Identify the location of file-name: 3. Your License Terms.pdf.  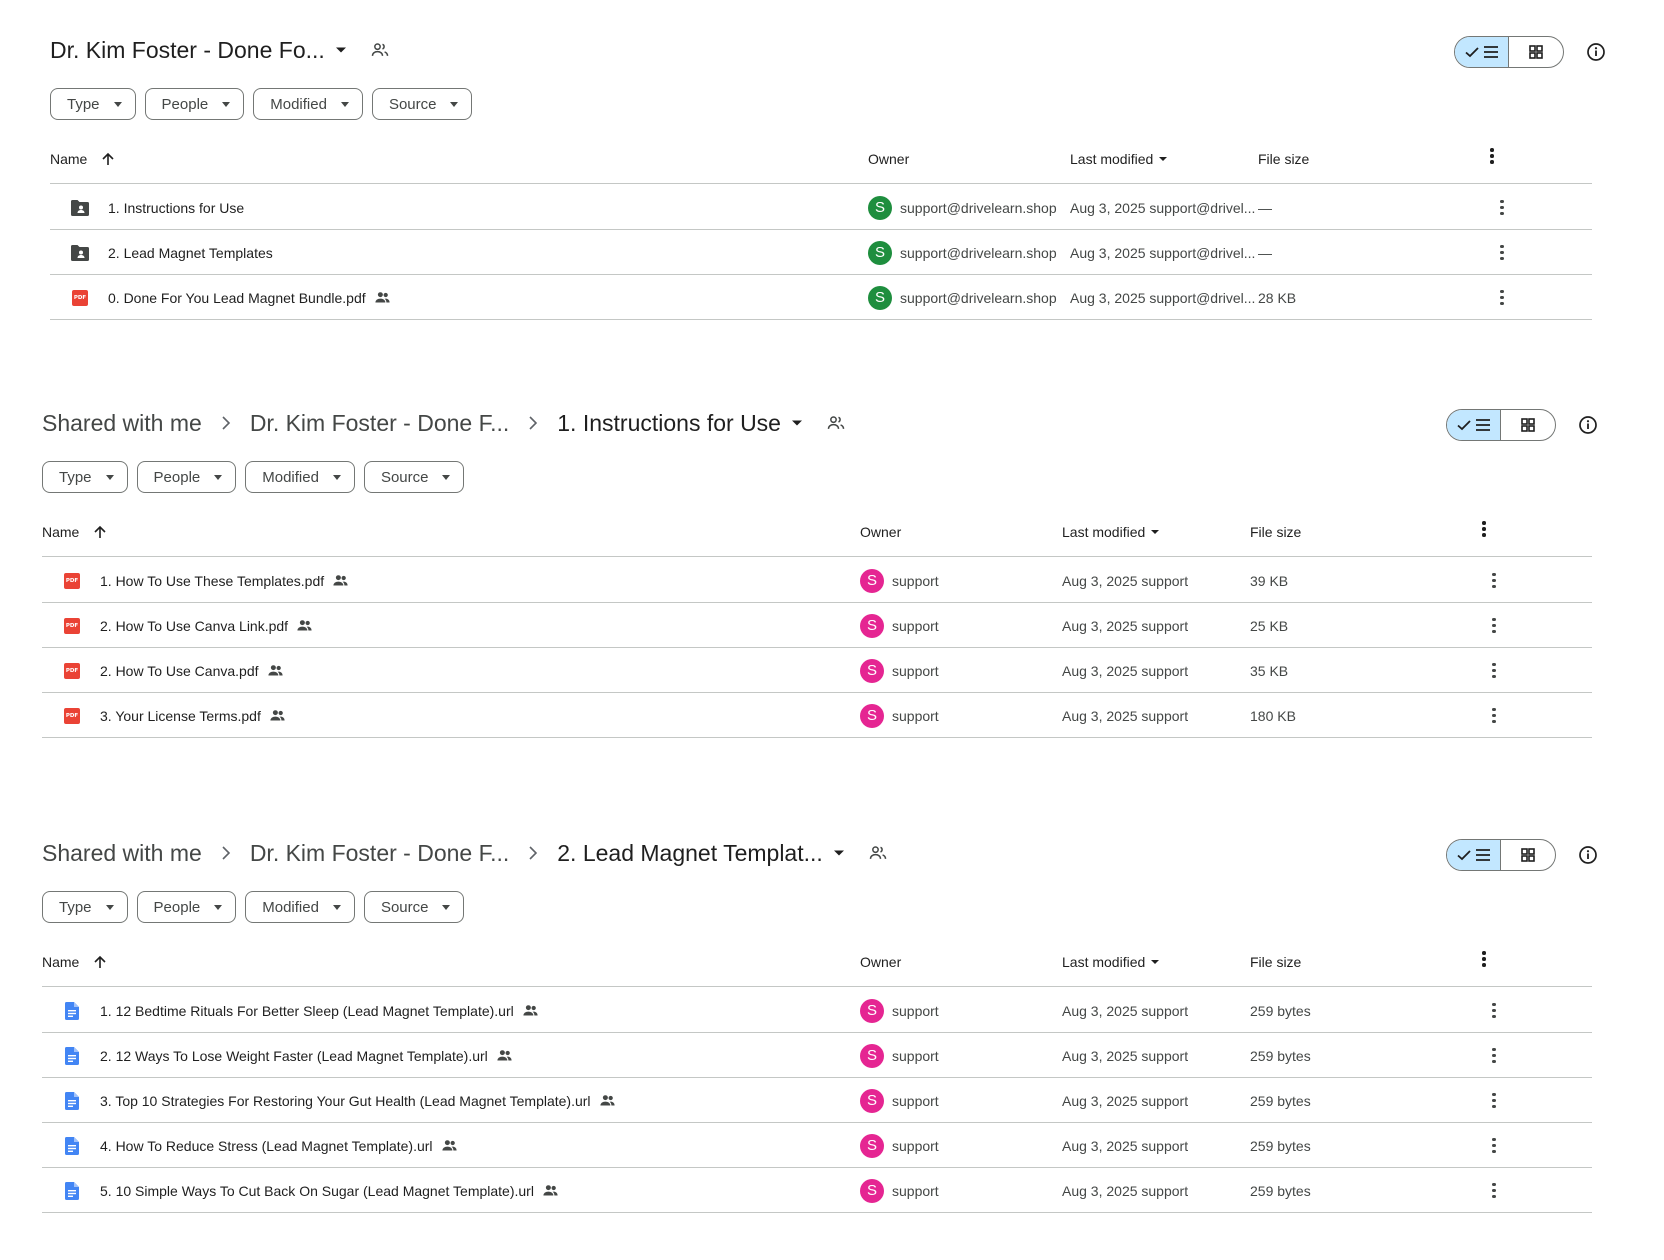
(193, 715).